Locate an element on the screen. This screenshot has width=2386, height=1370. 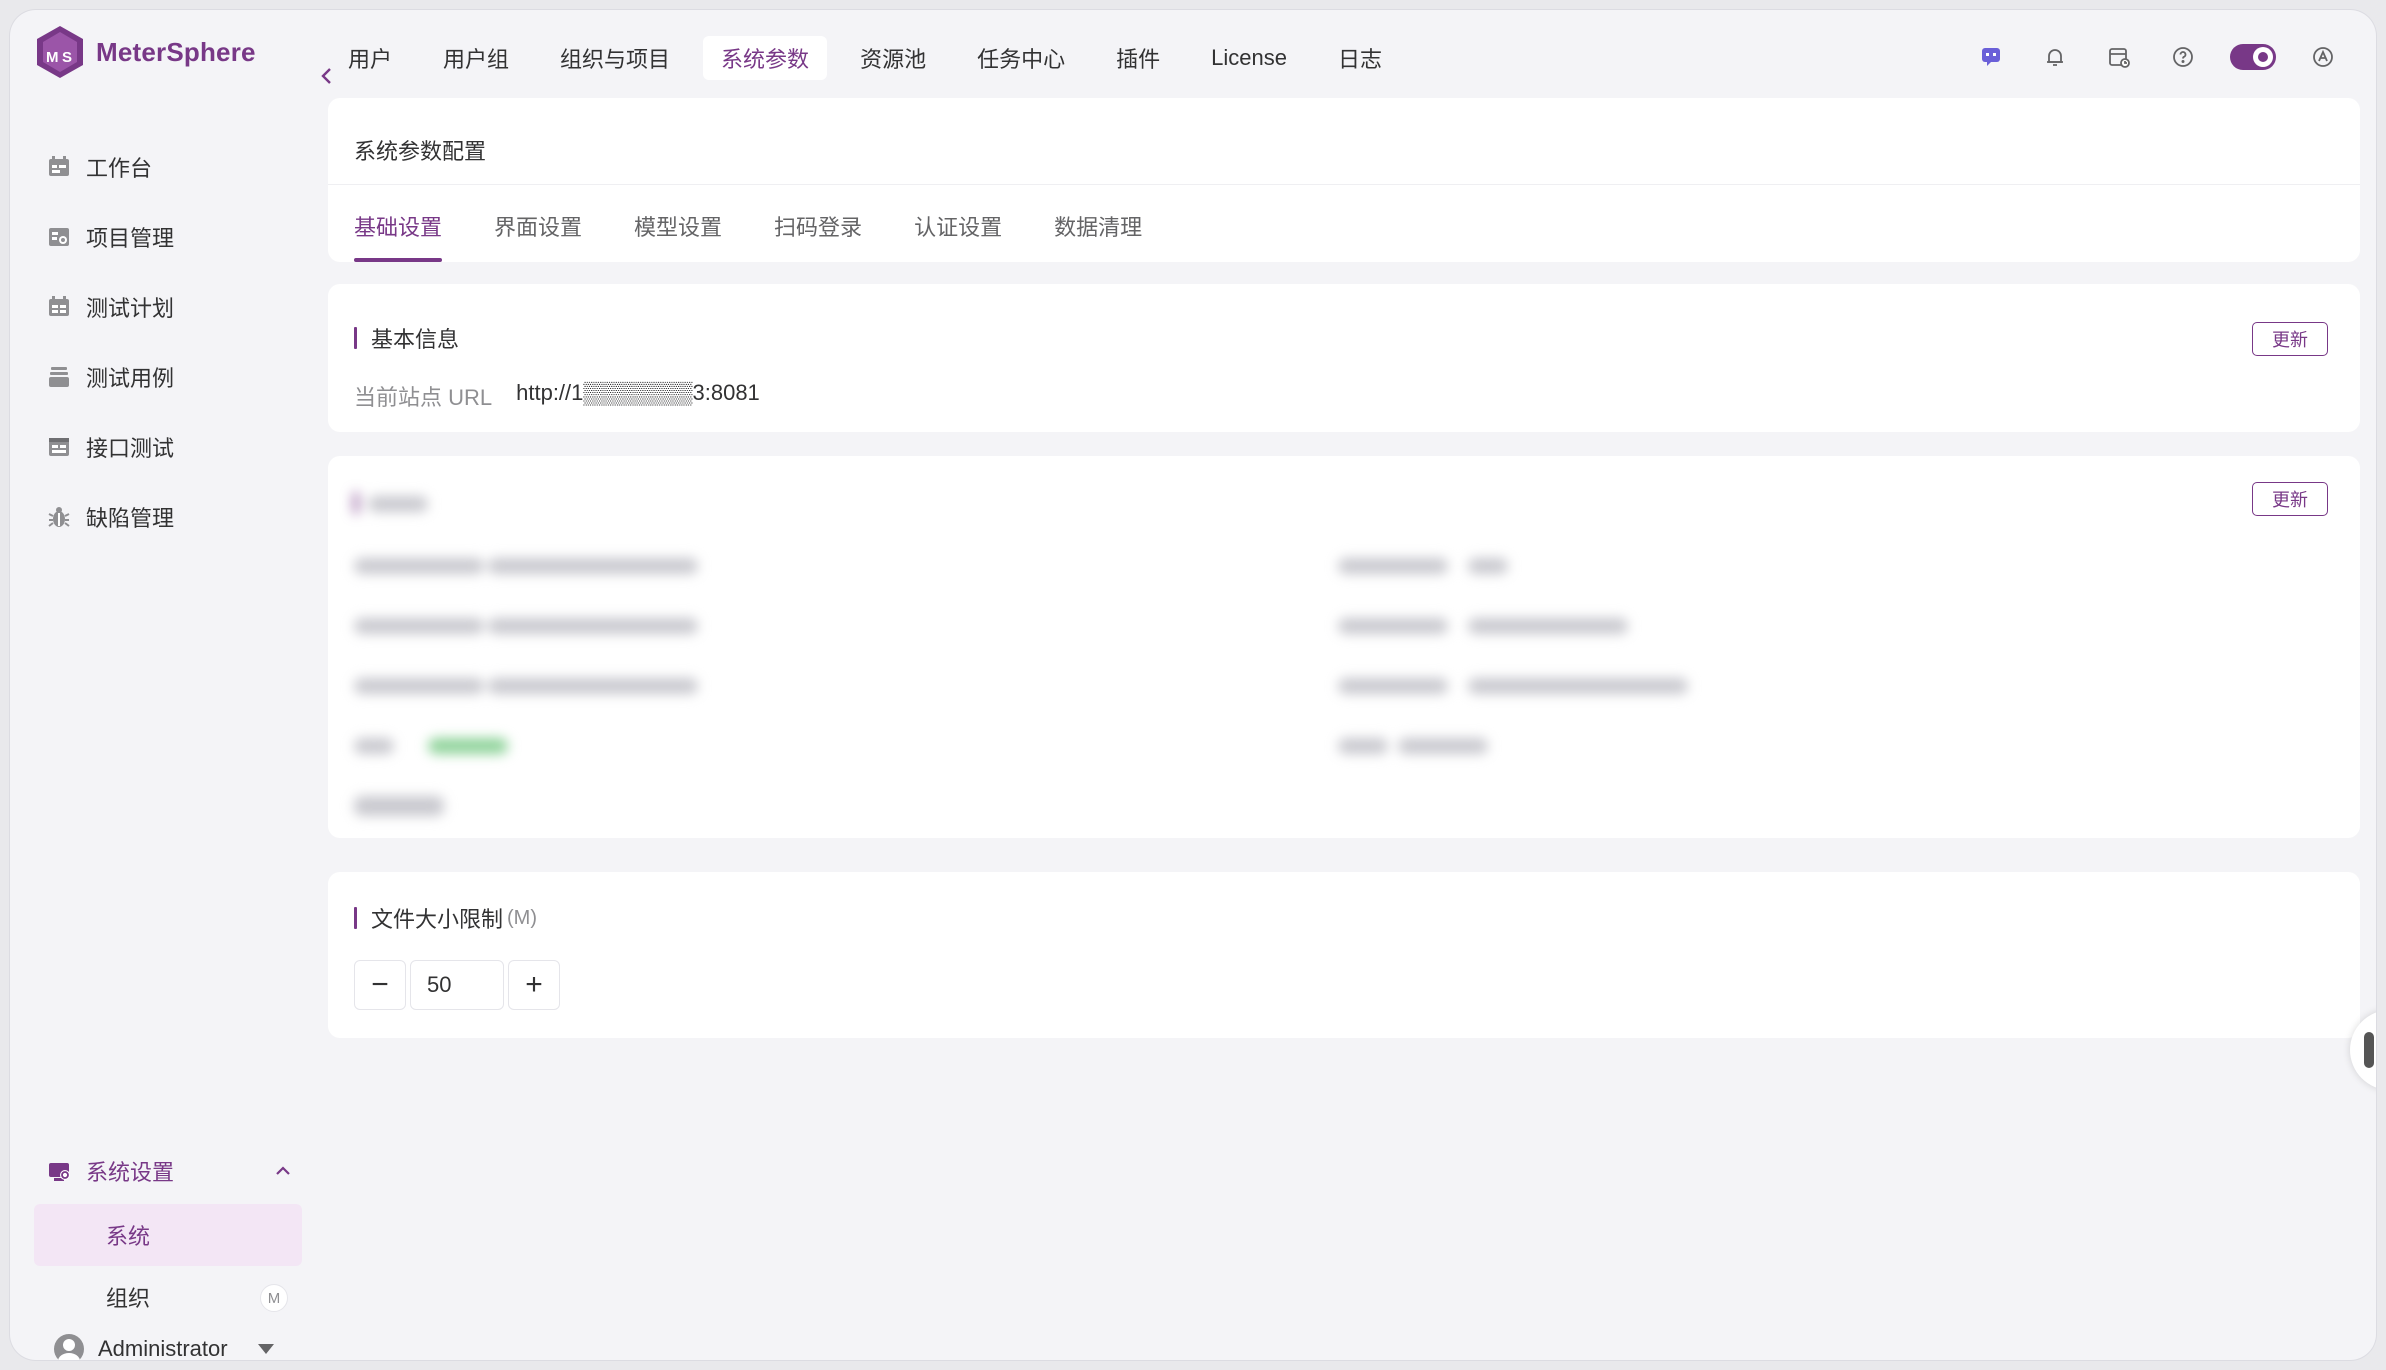
mail-settings-update-button: 更新 is located at coordinates (2290, 499).